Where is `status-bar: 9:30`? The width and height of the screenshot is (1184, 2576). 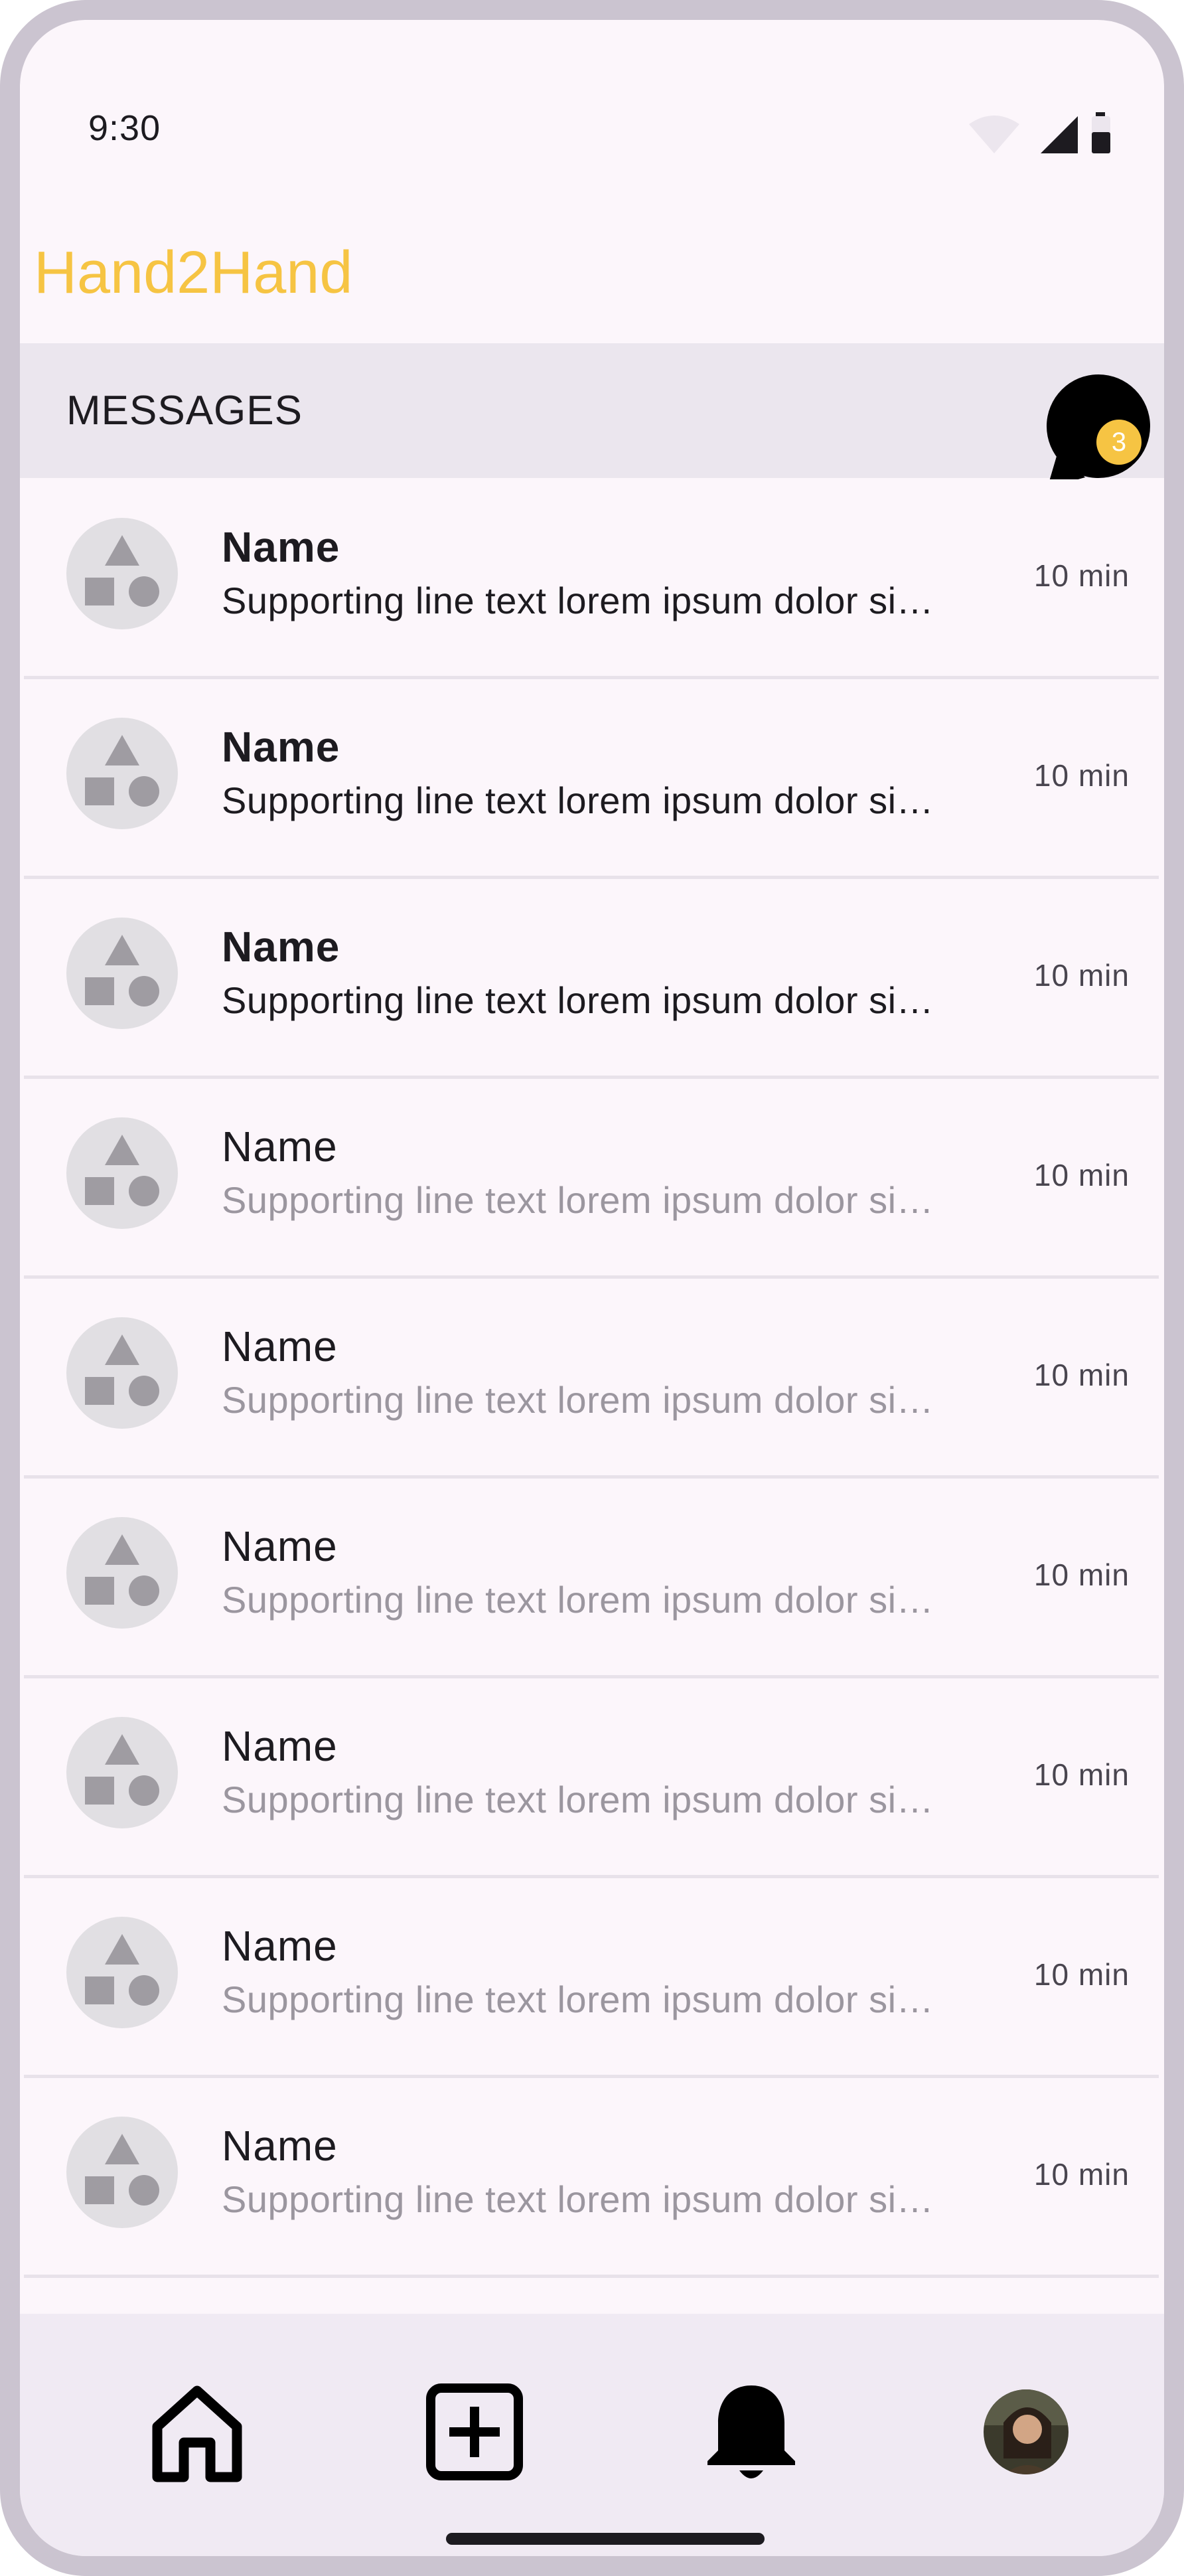 status-bar: 9:30 is located at coordinates (592, 93).